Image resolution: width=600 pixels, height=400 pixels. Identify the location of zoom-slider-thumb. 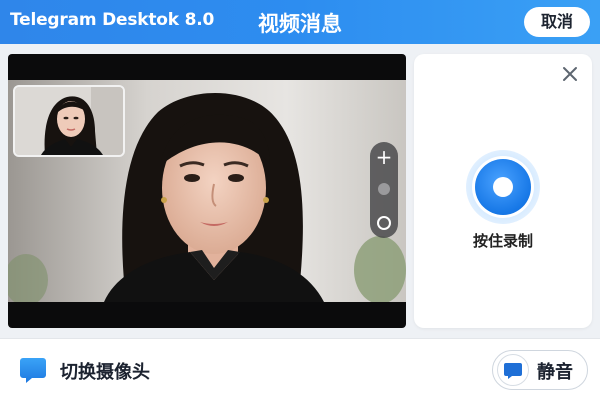
(384, 189).